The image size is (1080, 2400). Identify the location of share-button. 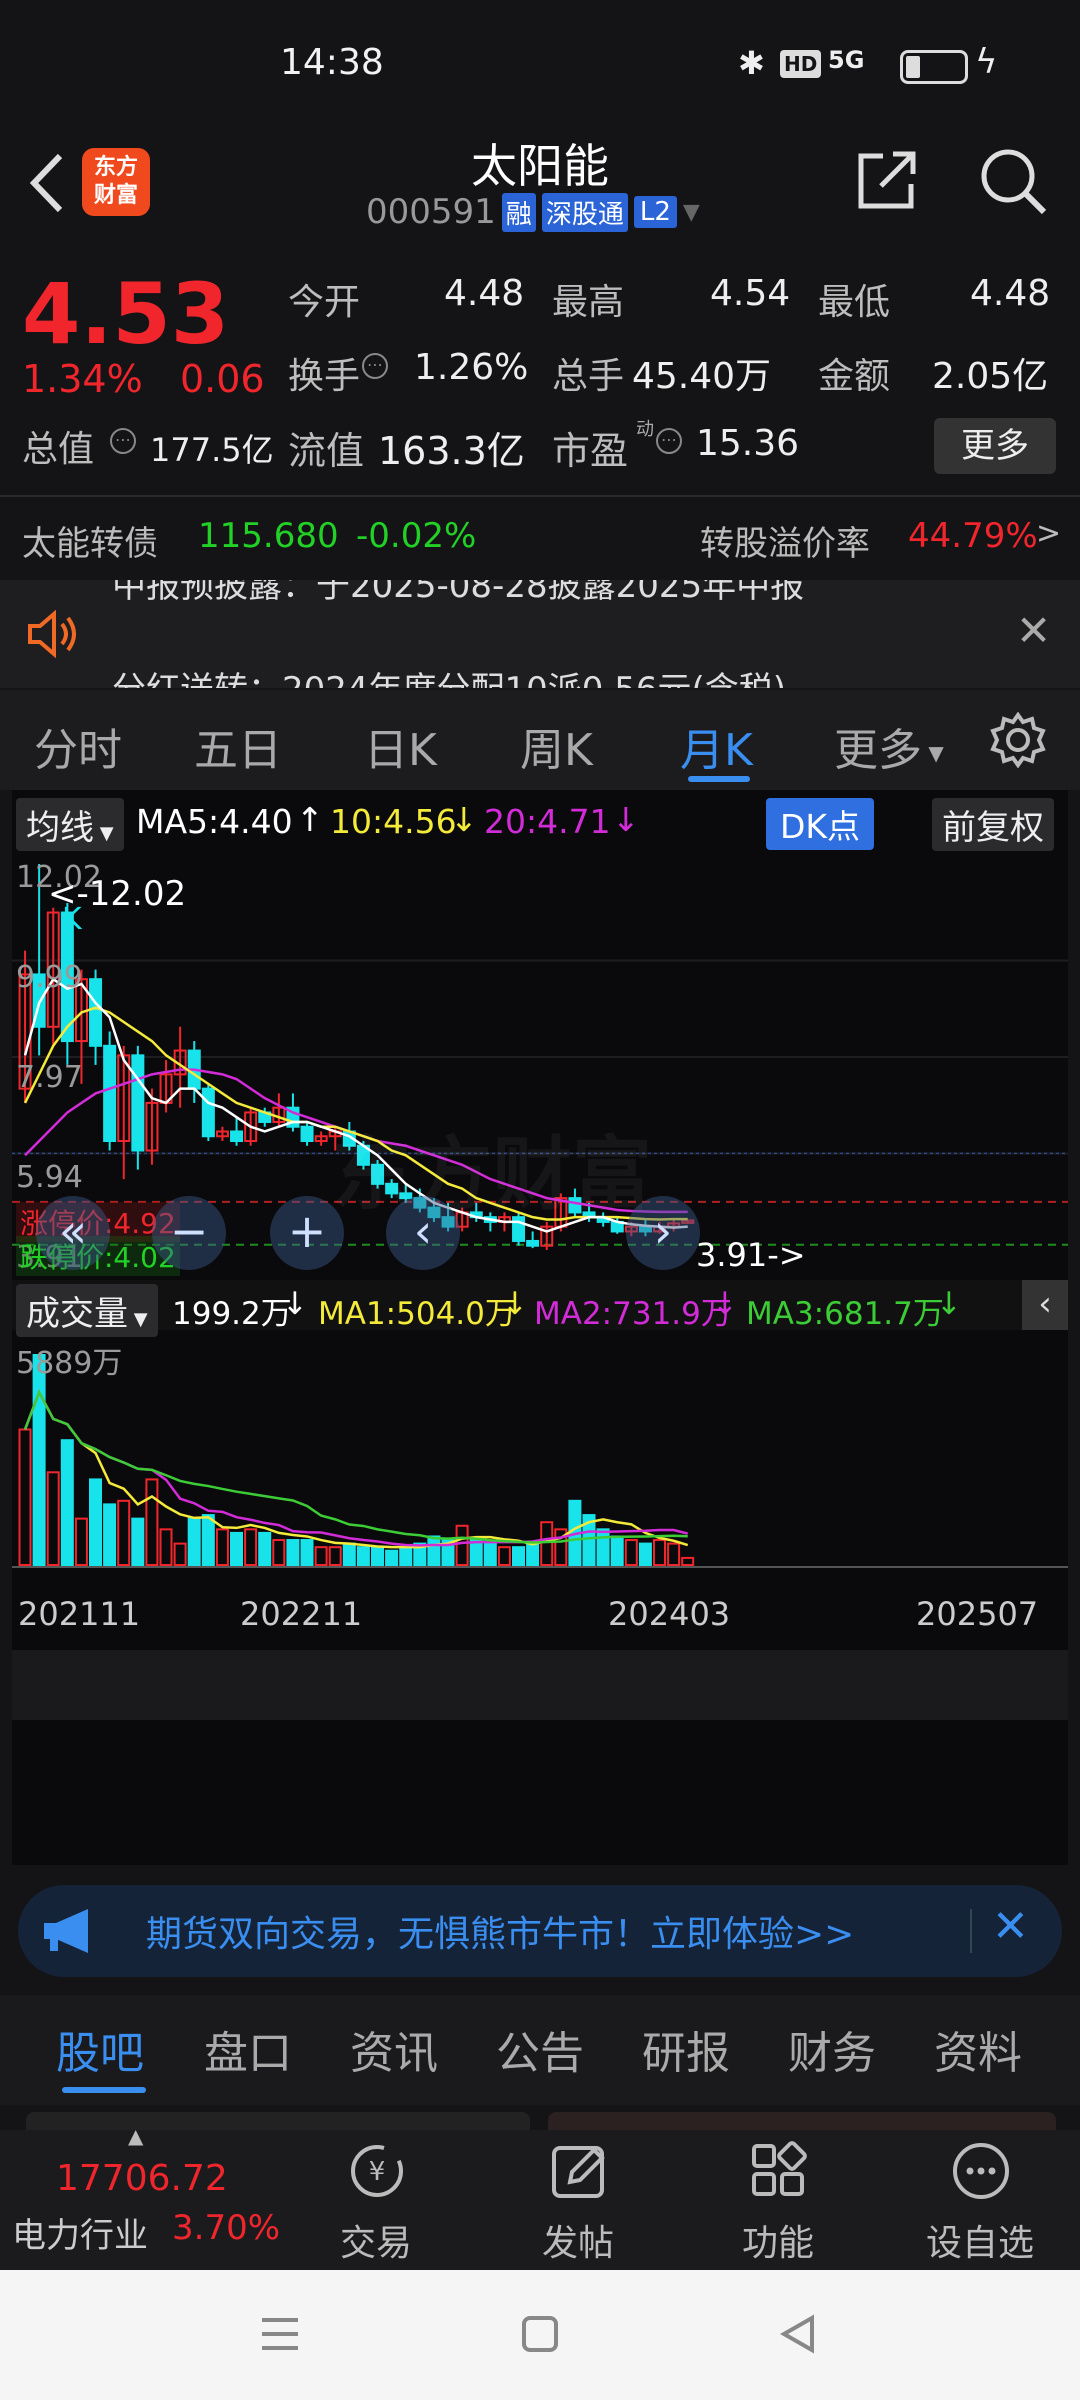
(887, 182).